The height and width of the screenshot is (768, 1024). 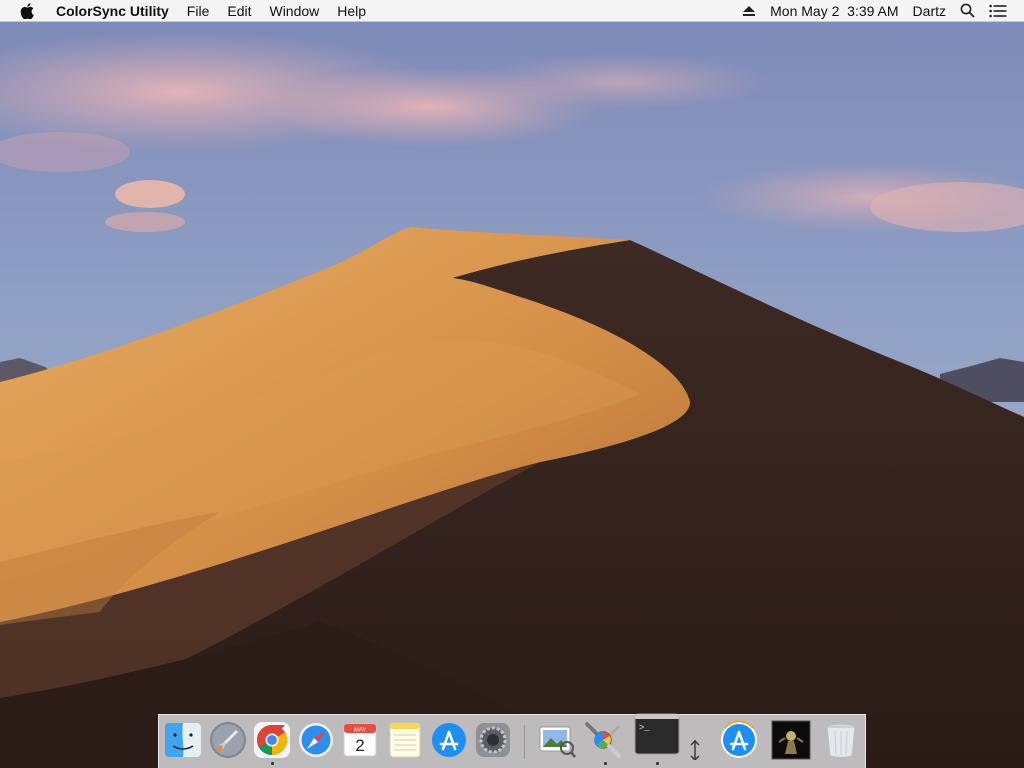 I want to click on user-name: Dartz, so click(x=929, y=11).